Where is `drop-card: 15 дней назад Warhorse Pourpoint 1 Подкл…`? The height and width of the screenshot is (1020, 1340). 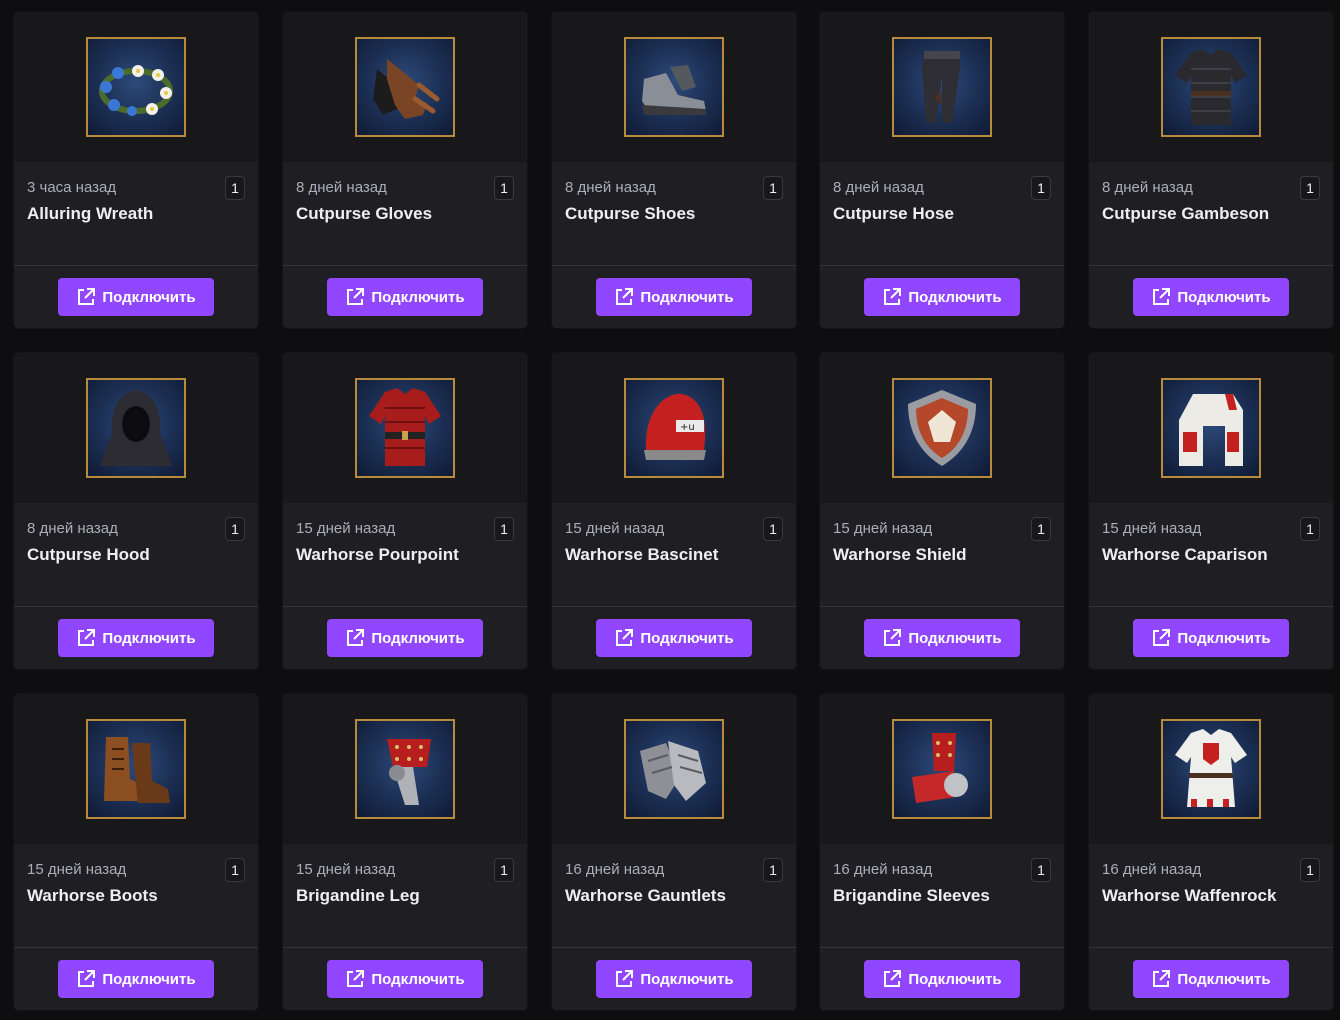 drop-card: 15 дней назад Warhorse Pourpoint 1 Подкл… is located at coordinates (405, 511).